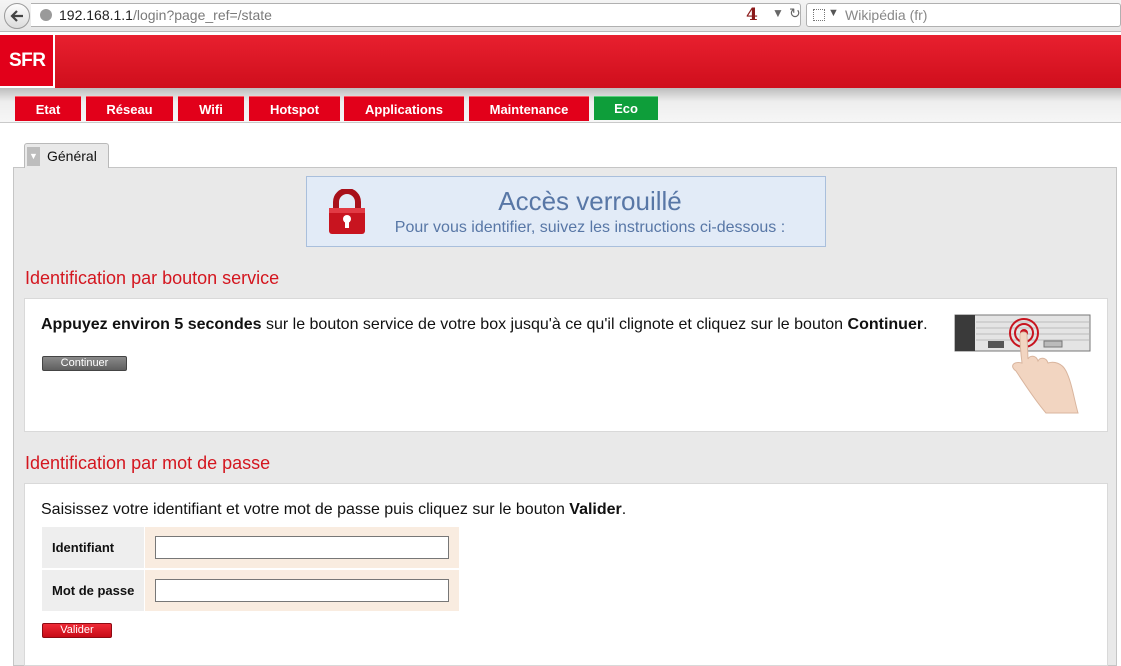 This screenshot has width=1121, height=666. What do you see at coordinates (404, 108) in the screenshot?
I see `nav-tab-applications: Applications` at bounding box center [404, 108].